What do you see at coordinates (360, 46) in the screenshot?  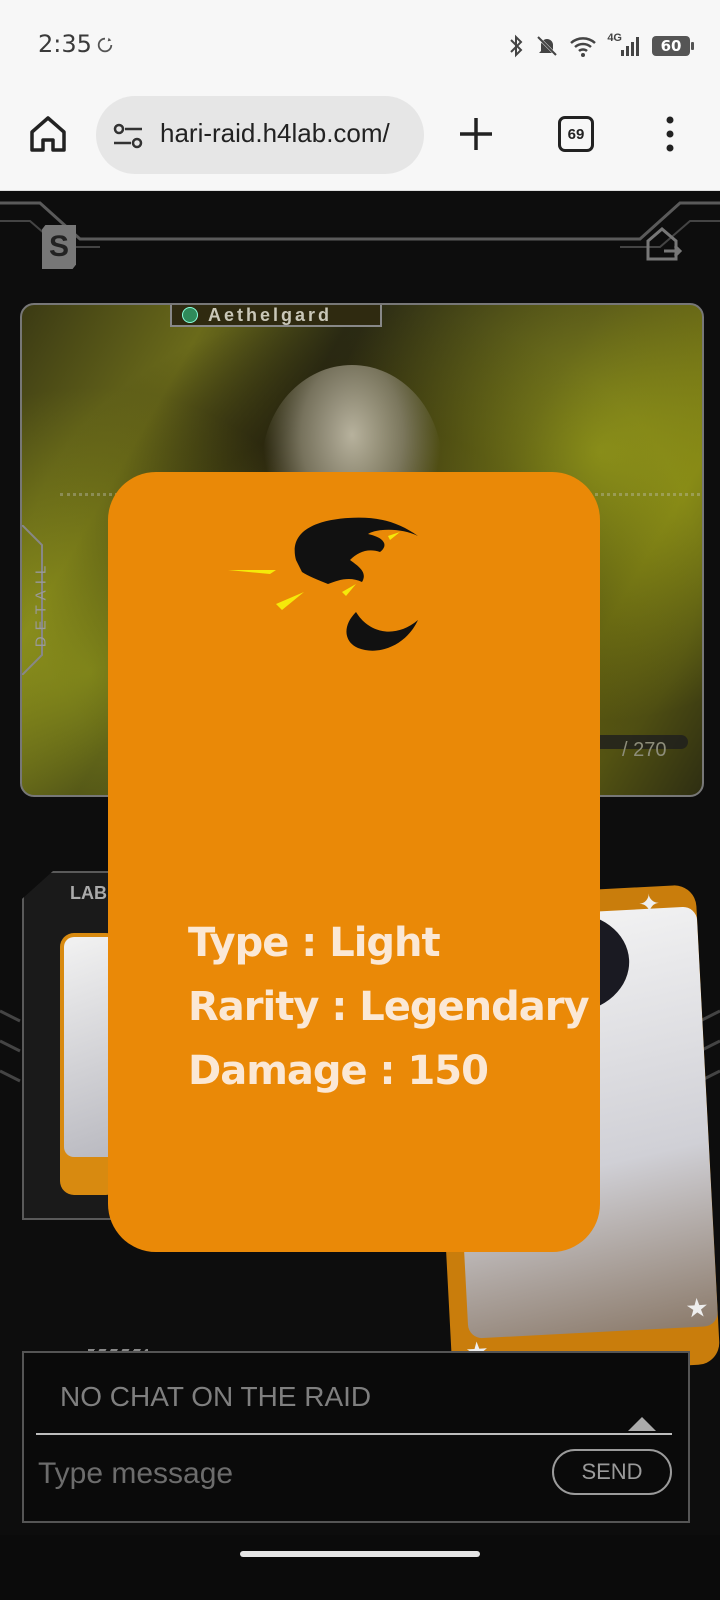 I see `status-bar: 2:35 4G 60` at bounding box center [360, 46].